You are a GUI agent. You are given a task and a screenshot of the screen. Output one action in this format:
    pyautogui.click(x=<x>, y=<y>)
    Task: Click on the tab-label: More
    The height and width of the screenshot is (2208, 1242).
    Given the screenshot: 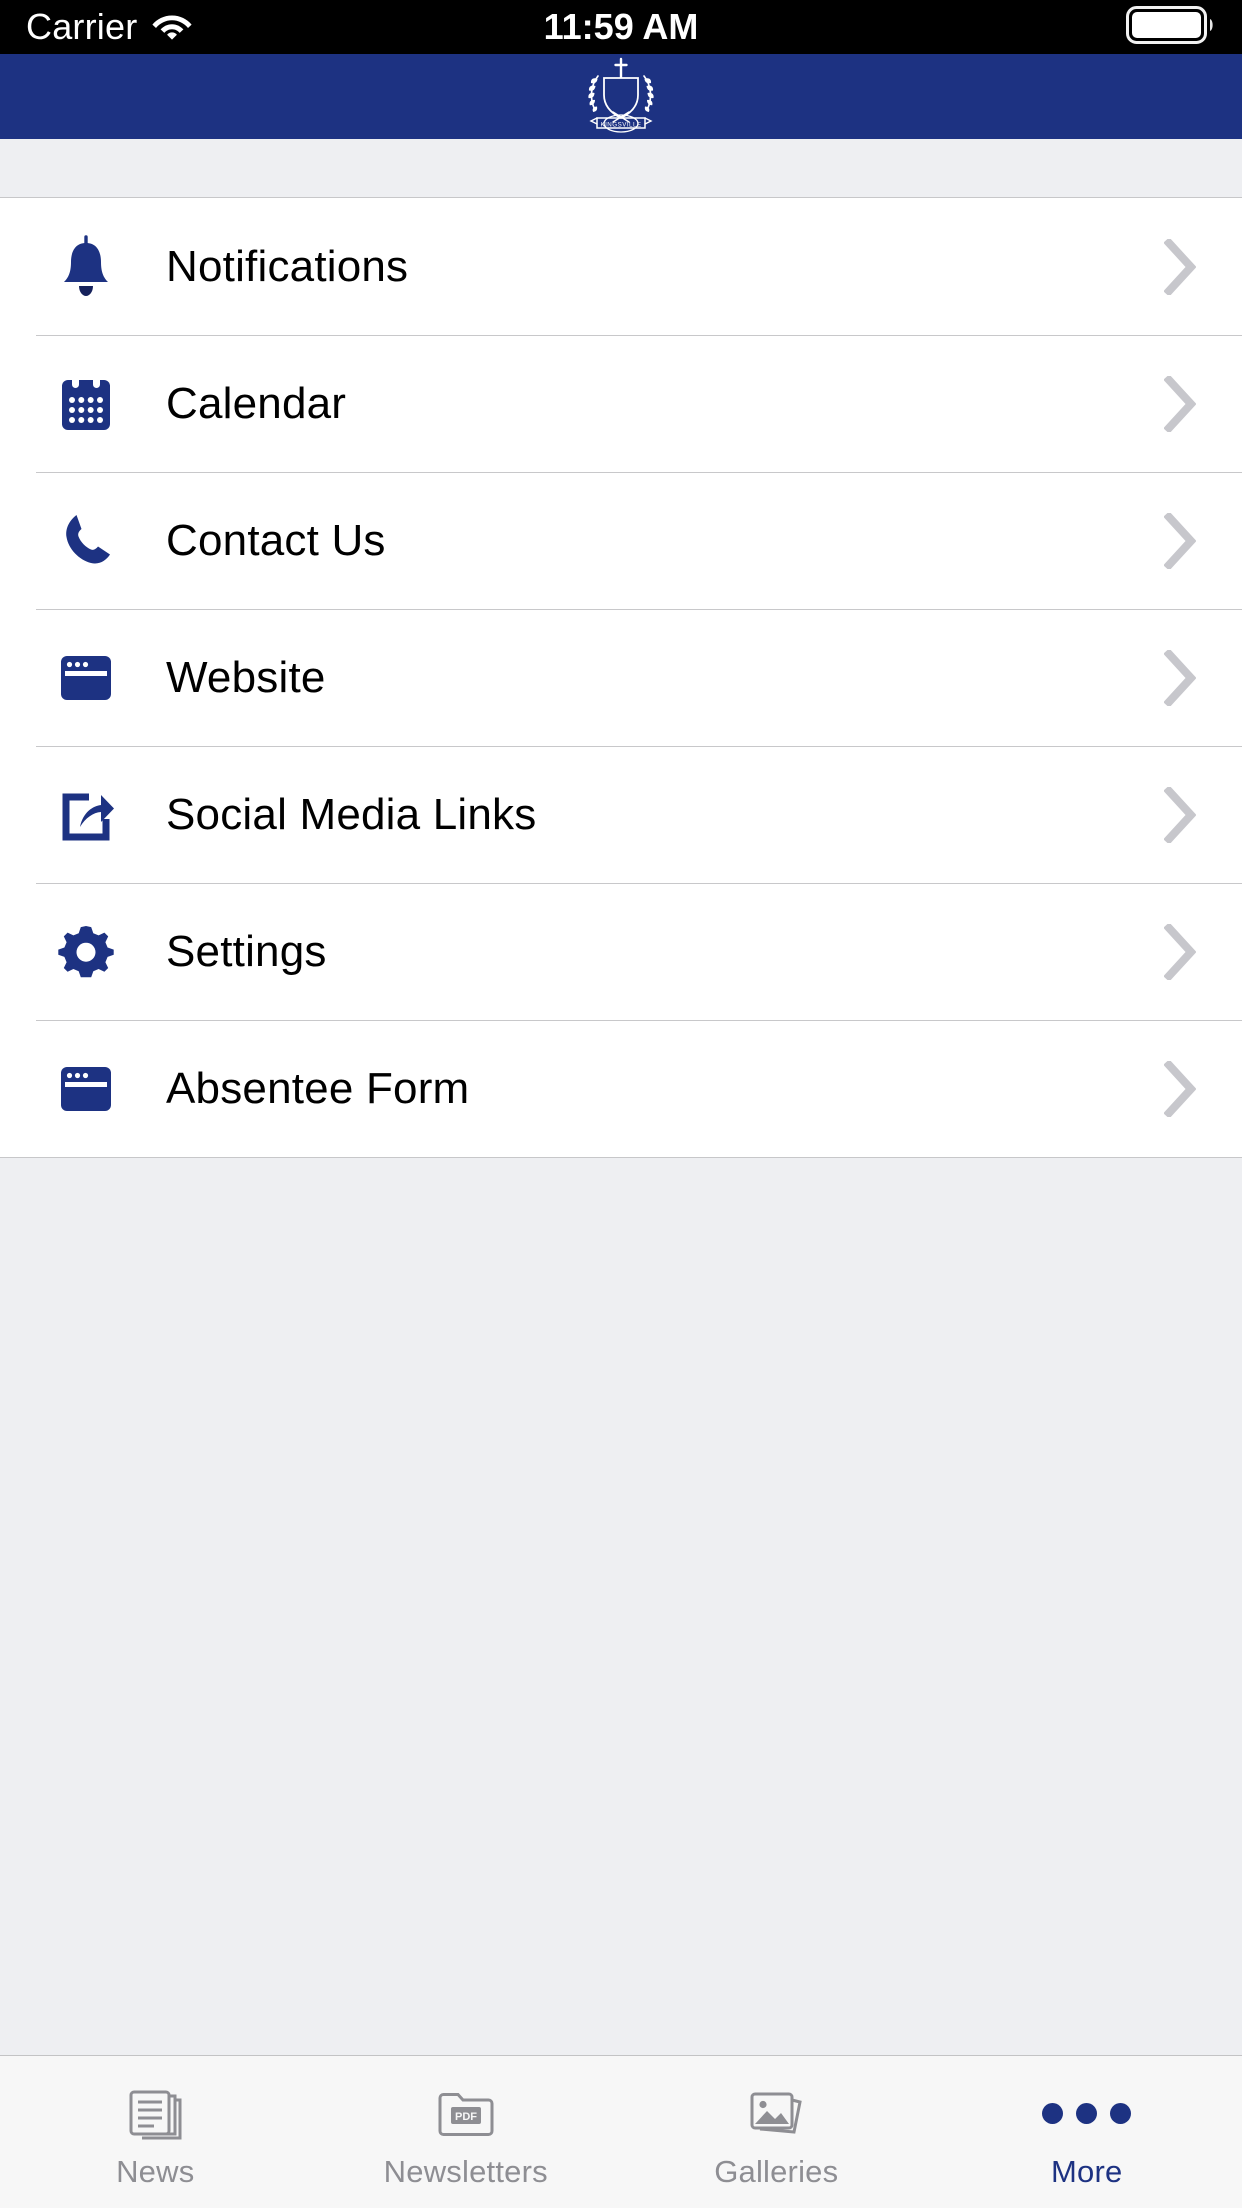 What is the action you would take?
    pyautogui.click(x=1087, y=2171)
    